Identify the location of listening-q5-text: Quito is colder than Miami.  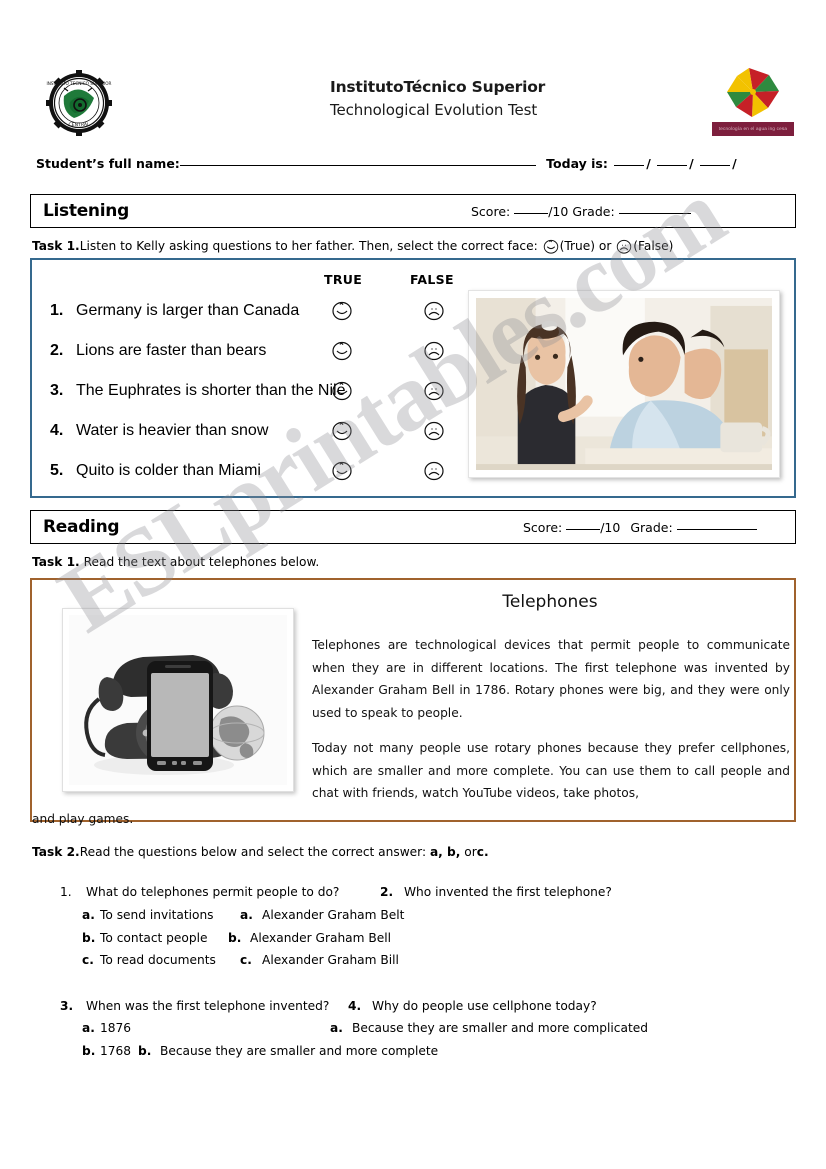
(168, 470).